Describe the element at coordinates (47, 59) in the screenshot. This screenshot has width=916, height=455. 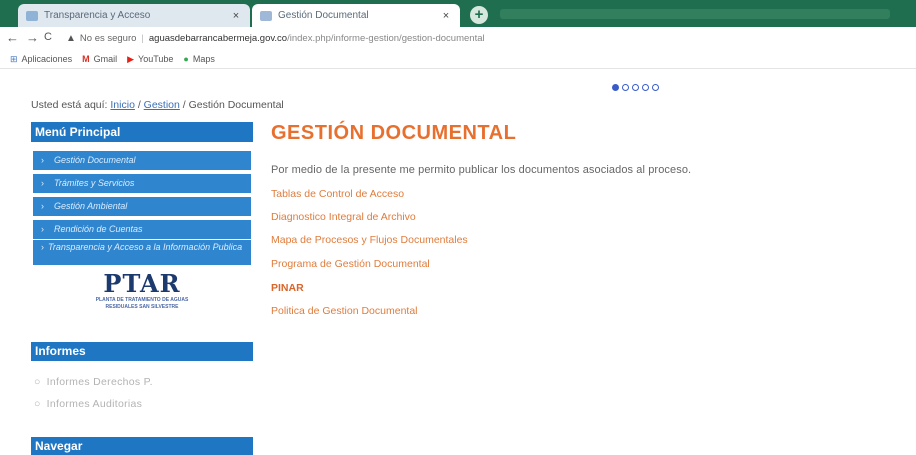
I see `bookmark-label: Aplicaciones` at that location.